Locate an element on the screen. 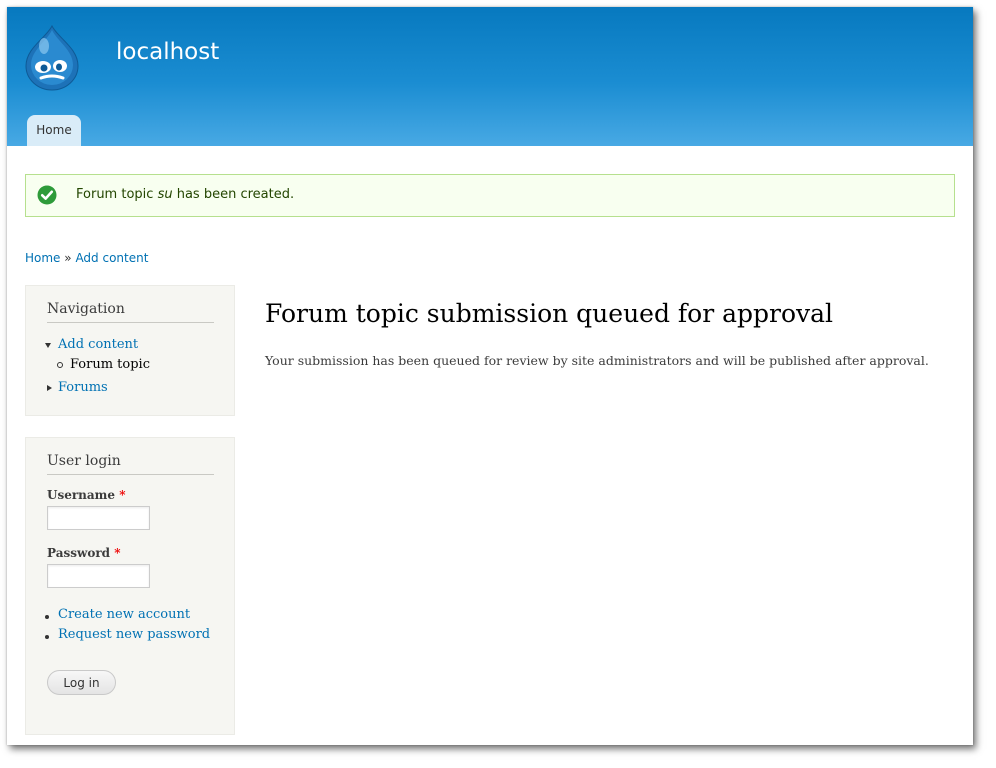  request-password-link: Request new password is located at coordinates (134, 634).